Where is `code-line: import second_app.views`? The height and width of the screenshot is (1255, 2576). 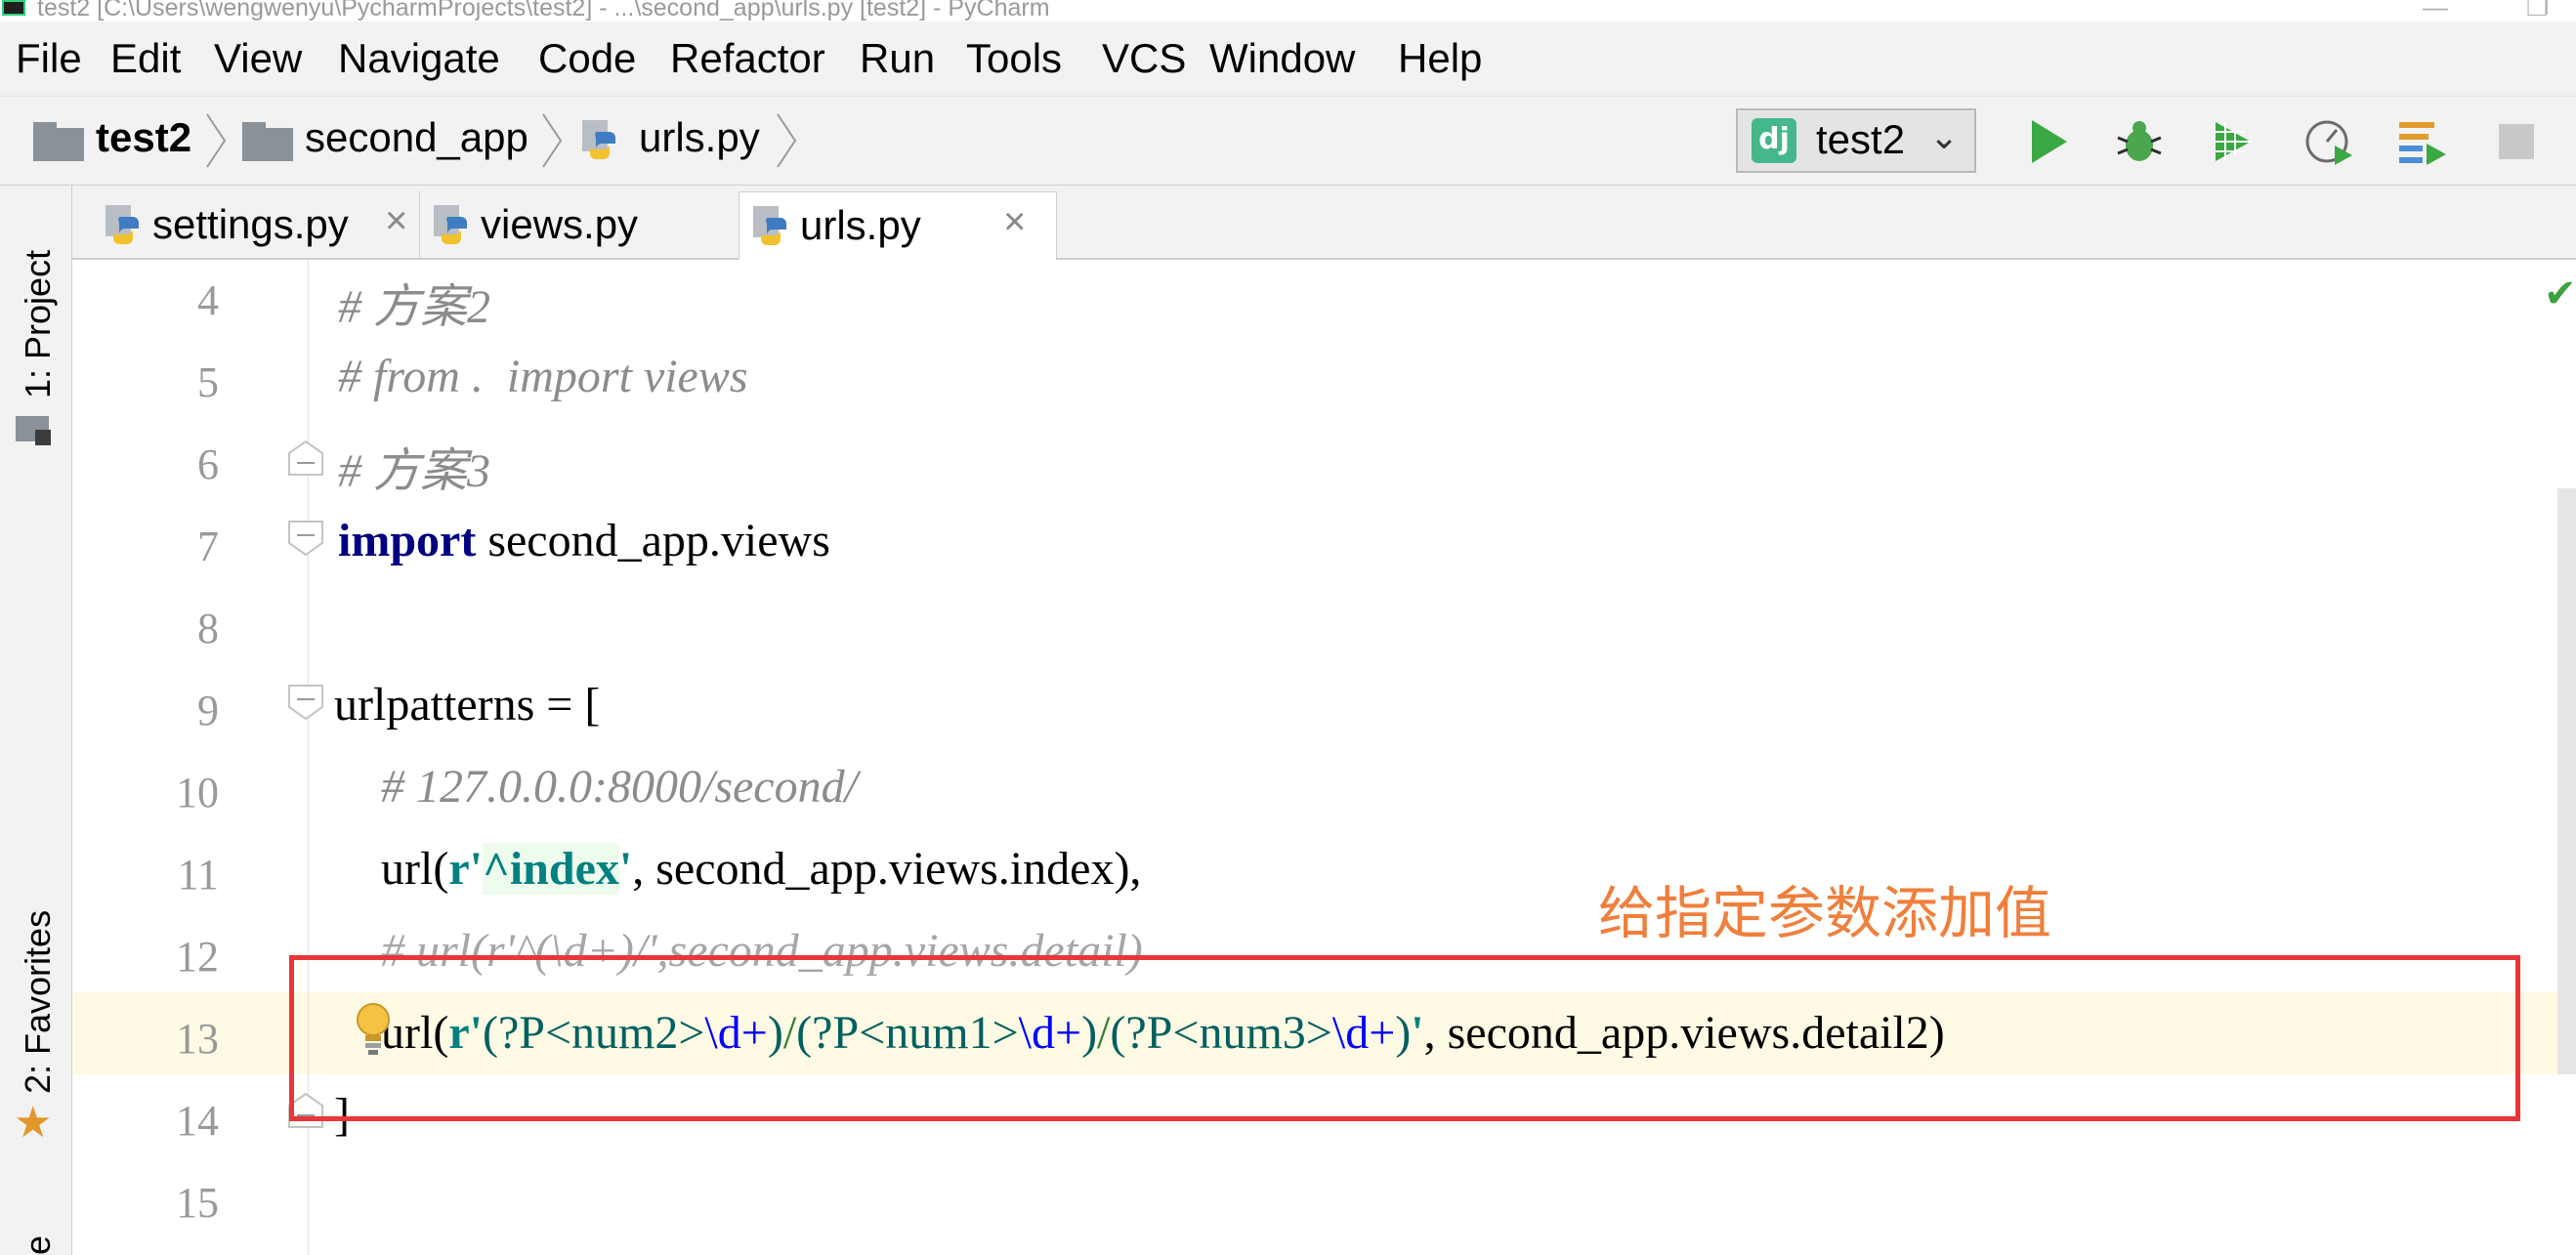
code-line: import second_app.views is located at coordinates (584, 540).